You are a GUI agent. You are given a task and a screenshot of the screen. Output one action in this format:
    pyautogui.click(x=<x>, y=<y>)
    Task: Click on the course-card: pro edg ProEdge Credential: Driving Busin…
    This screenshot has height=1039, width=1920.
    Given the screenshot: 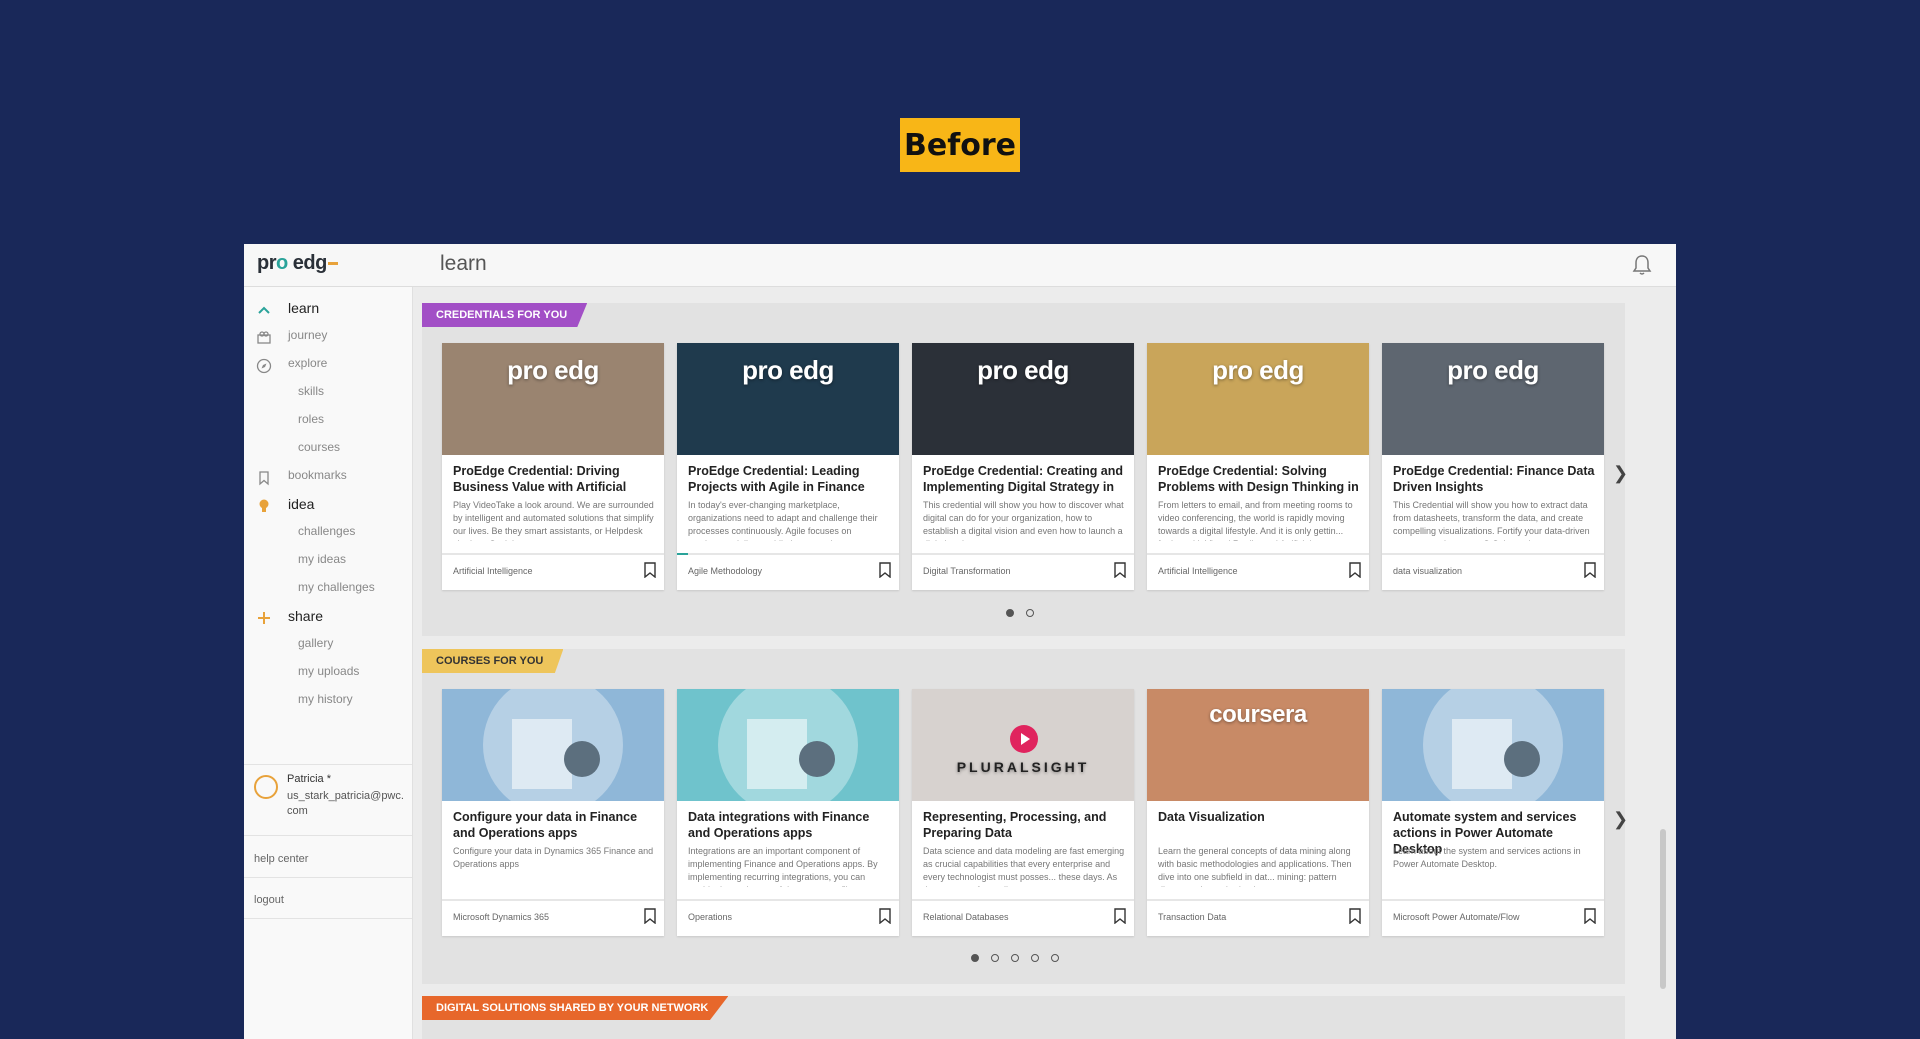 What is the action you would take?
    pyautogui.click(x=553, y=466)
    